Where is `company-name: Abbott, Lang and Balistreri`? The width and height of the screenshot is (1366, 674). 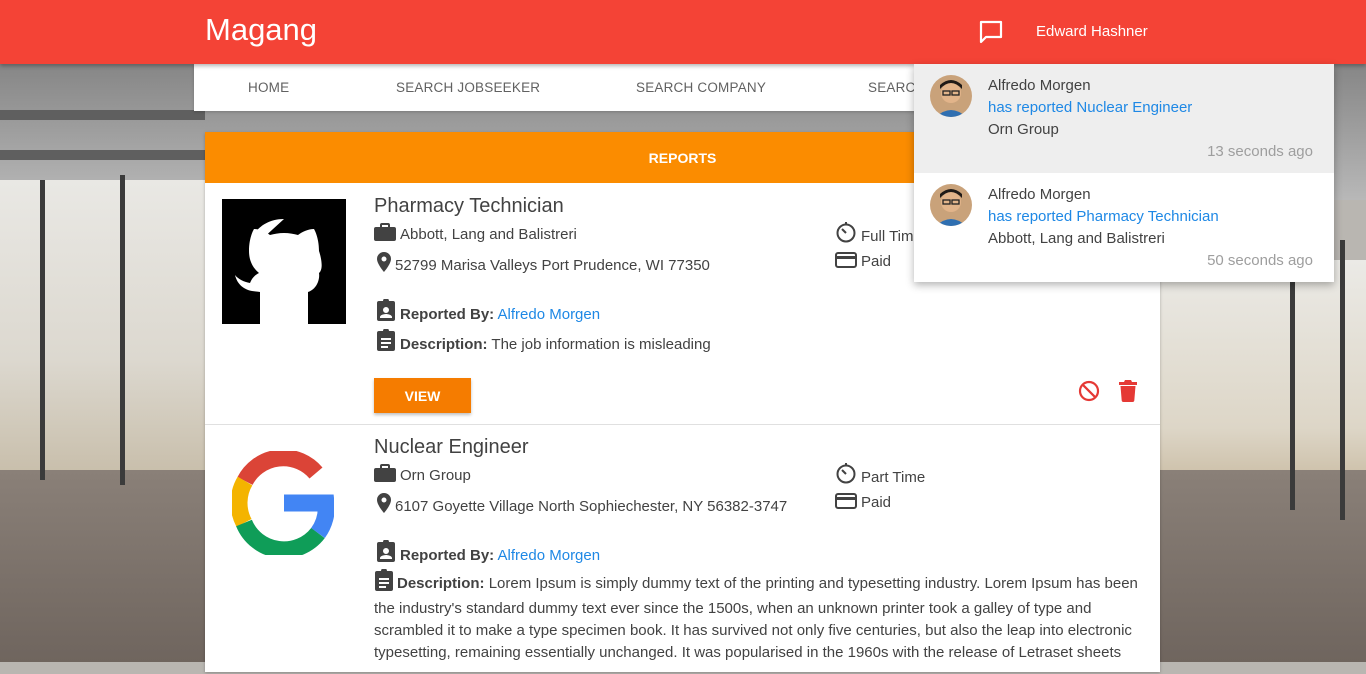
company-name: Abbott, Lang and Balistreri is located at coordinates (488, 234).